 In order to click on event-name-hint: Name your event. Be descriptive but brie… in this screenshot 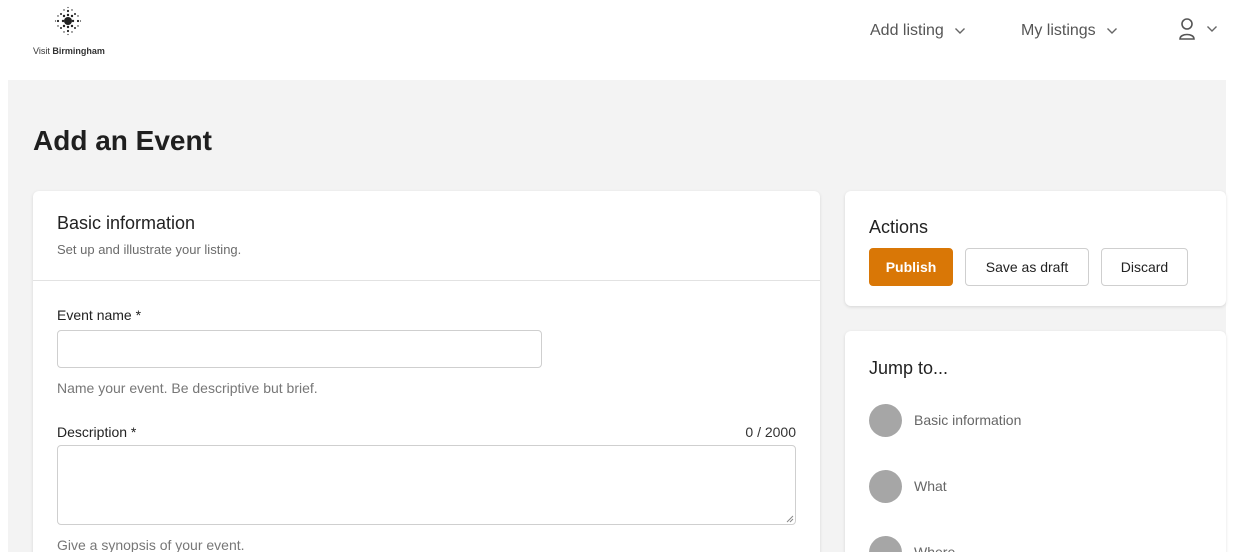, I will do `click(187, 388)`.